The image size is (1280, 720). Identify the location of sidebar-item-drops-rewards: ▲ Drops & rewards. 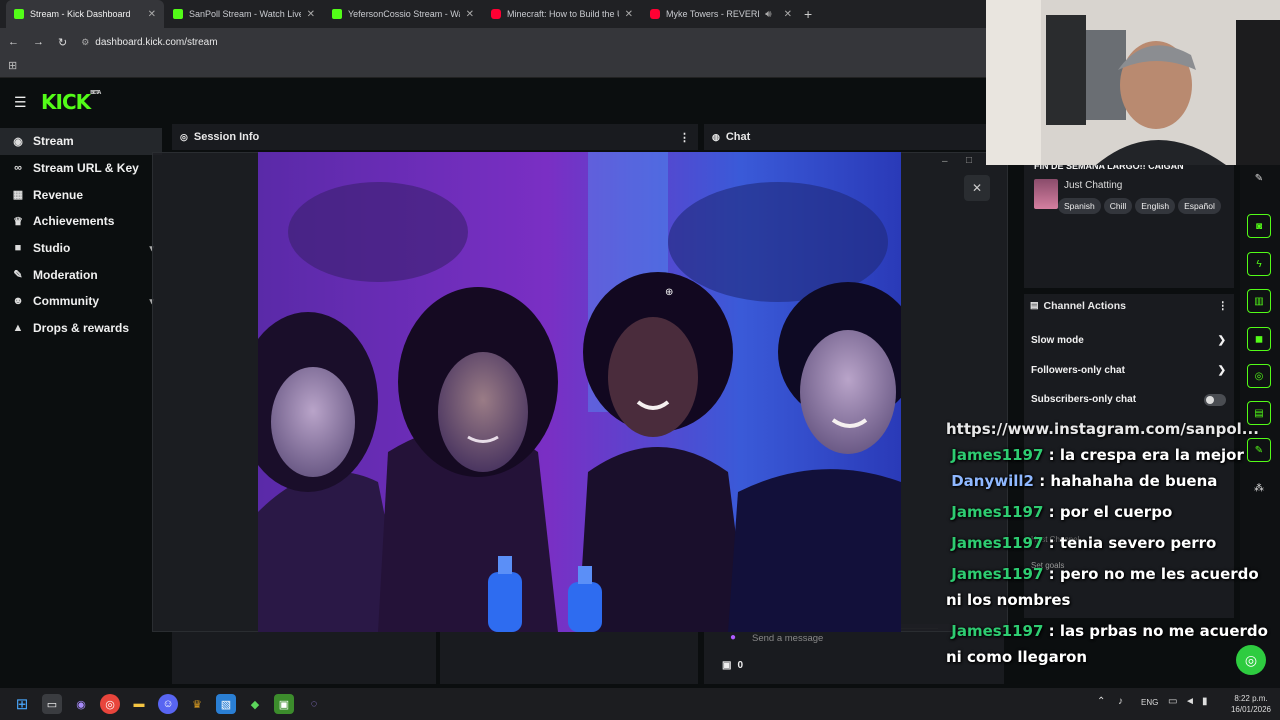
(81, 328).